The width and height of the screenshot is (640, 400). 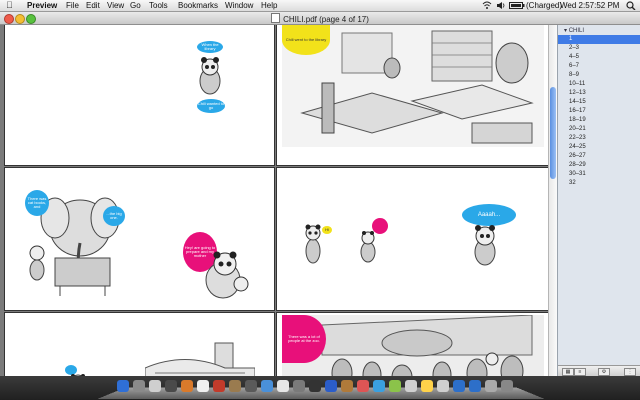 What do you see at coordinates (363, 386) in the screenshot?
I see `app-icon` at bounding box center [363, 386].